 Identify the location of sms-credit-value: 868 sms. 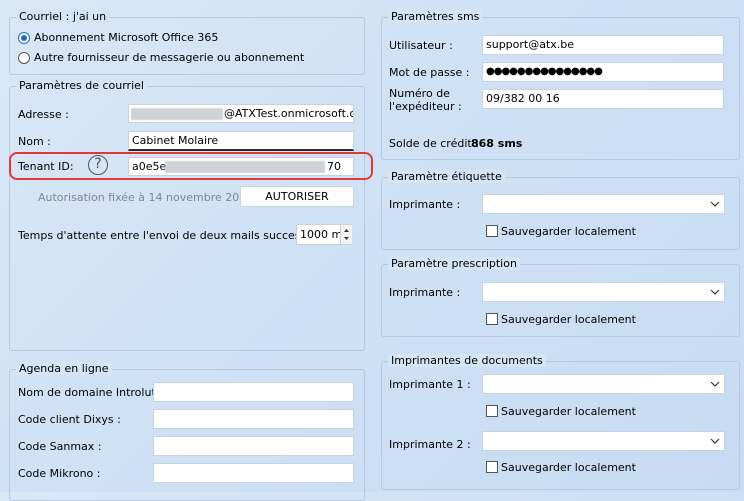
(497, 143).